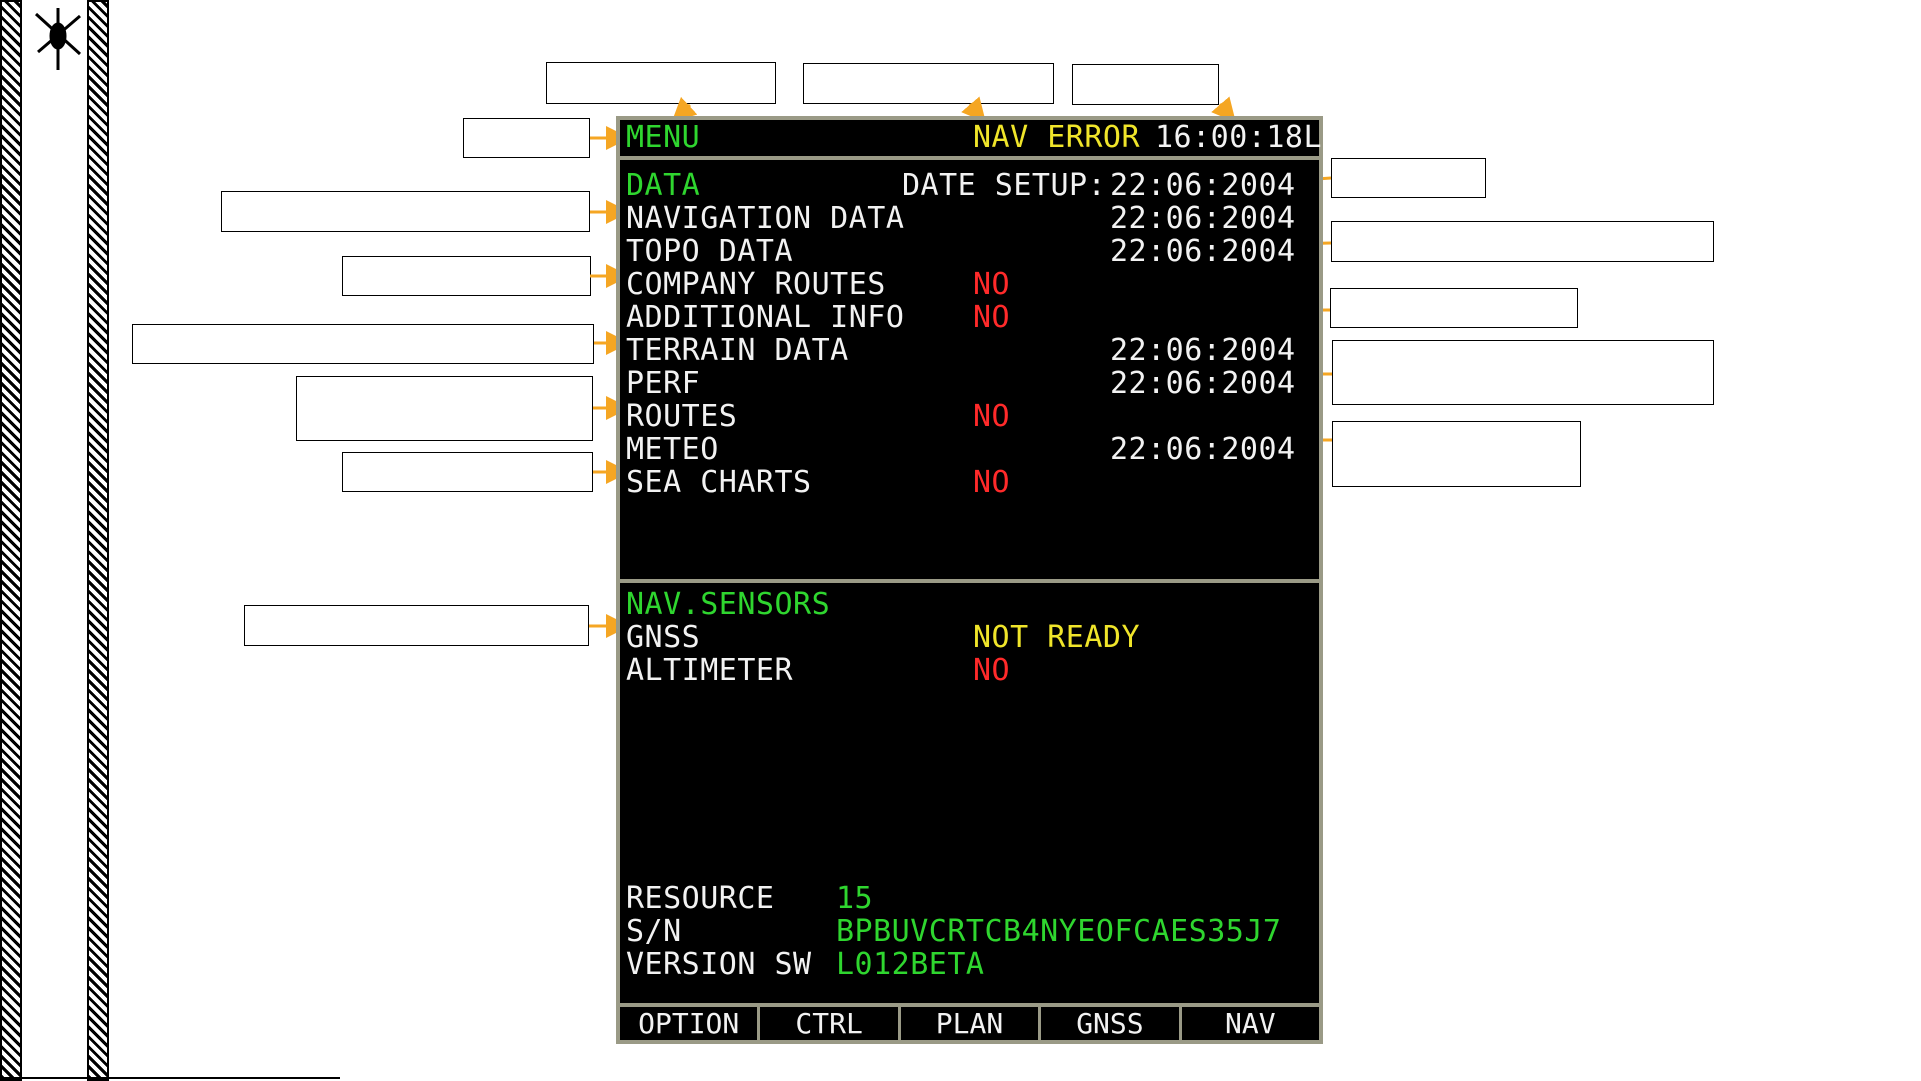 The width and height of the screenshot is (1921, 1081). What do you see at coordinates (663, 638) in the screenshot?
I see `sensor-item-label: GNSS` at bounding box center [663, 638].